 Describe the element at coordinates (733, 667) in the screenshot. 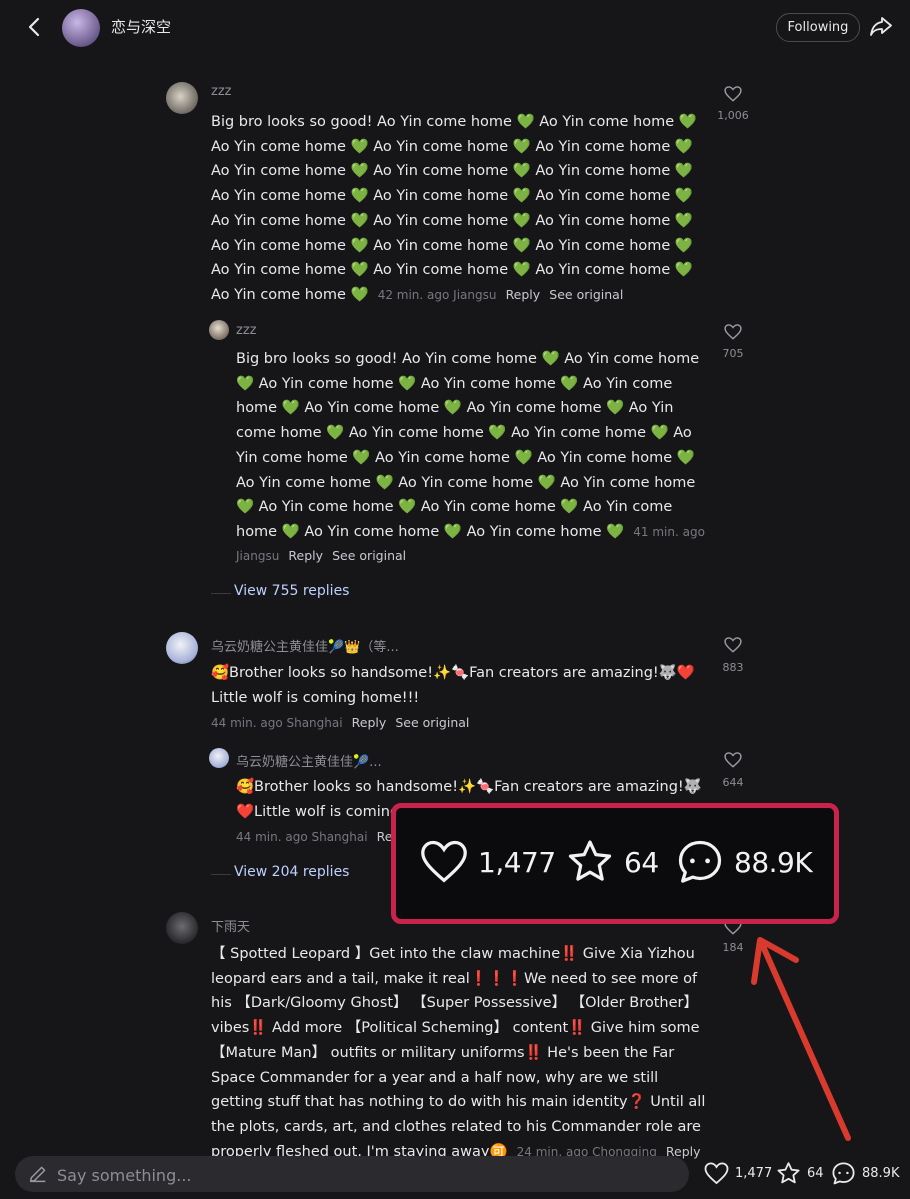

I see `like-count: 883` at that location.